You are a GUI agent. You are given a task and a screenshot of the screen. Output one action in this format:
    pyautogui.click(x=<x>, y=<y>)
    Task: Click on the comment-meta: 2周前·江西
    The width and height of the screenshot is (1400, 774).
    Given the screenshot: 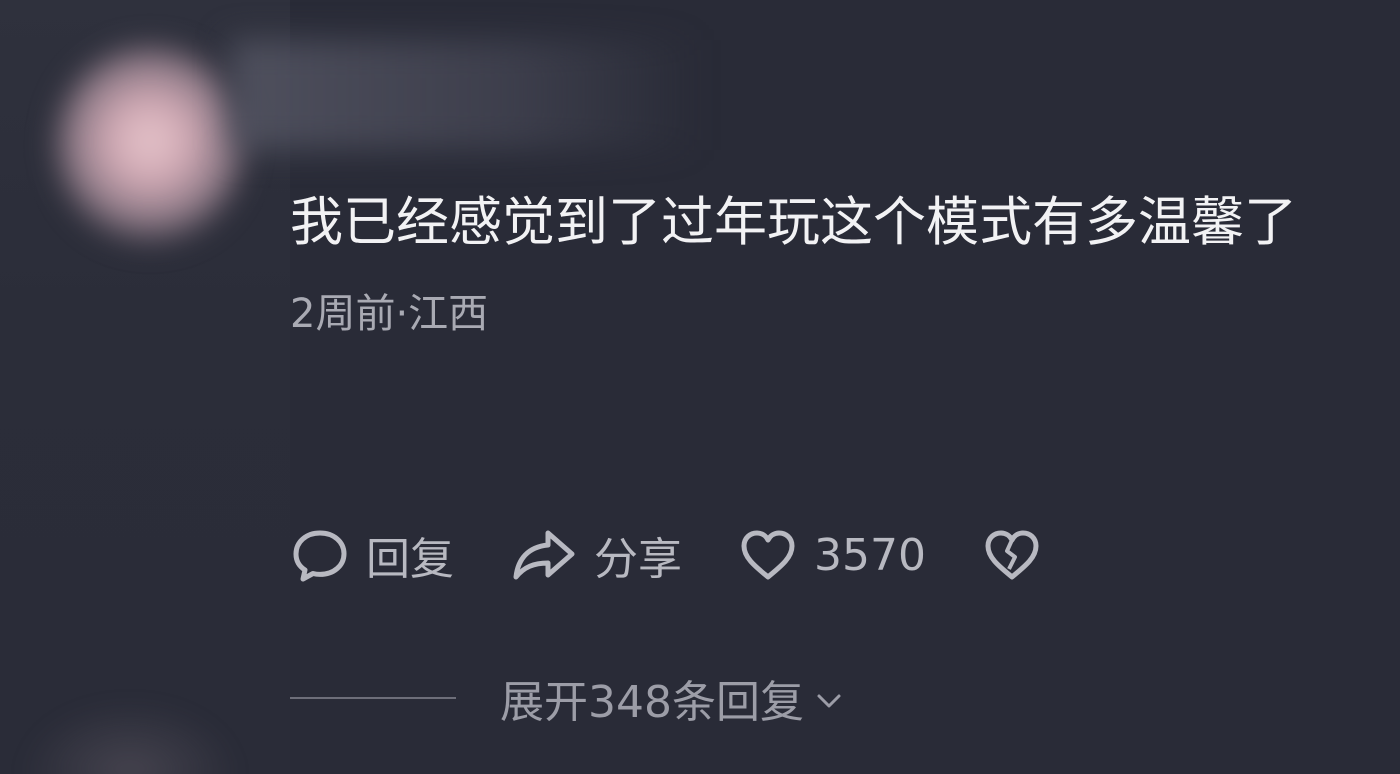 What is the action you would take?
    pyautogui.click(x=389, y=314)
    